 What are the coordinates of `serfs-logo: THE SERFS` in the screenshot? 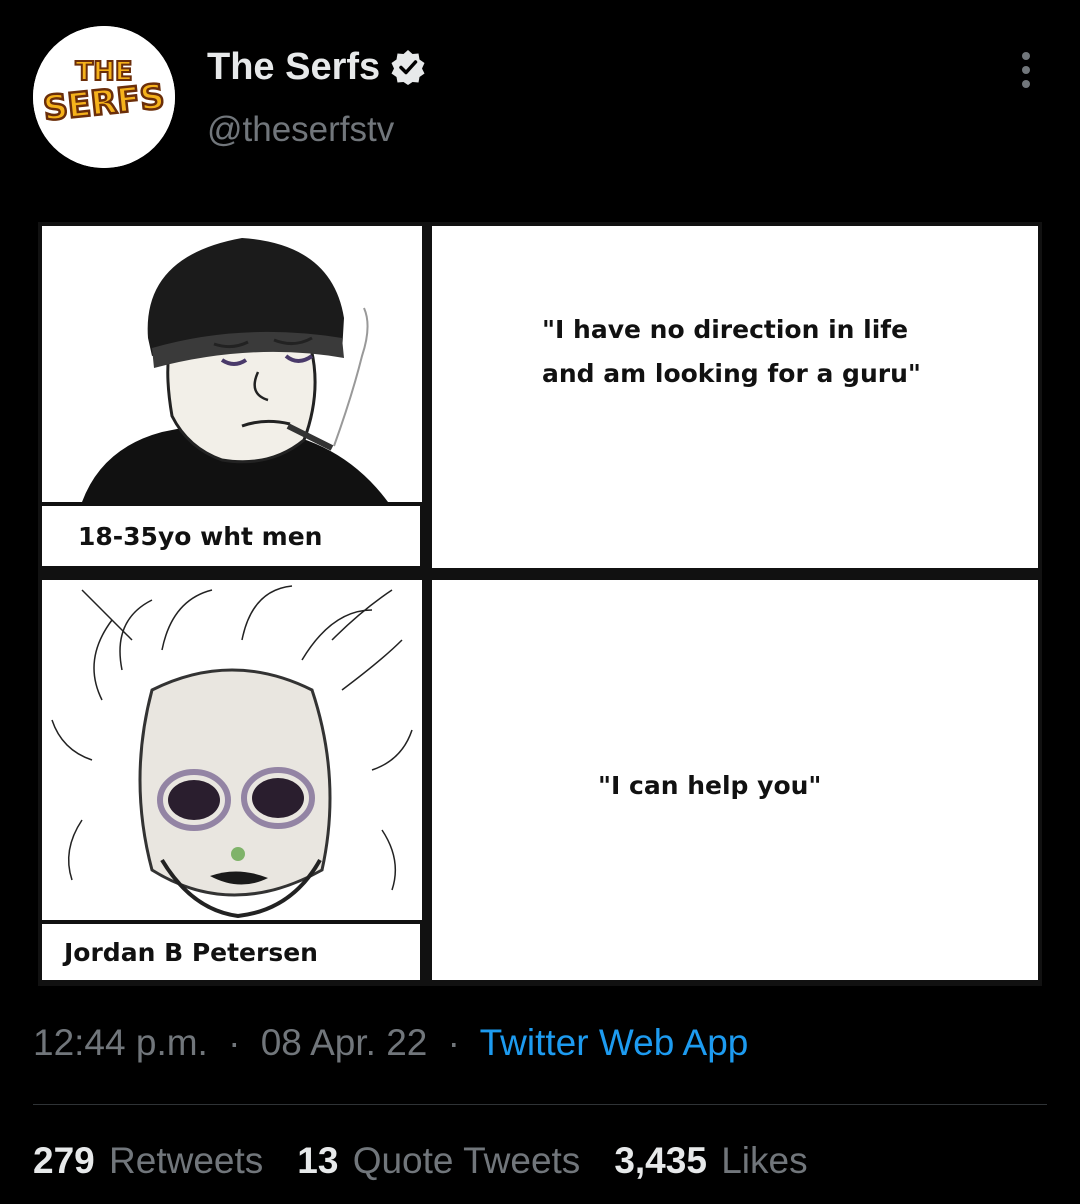 It's located at (104, 97).